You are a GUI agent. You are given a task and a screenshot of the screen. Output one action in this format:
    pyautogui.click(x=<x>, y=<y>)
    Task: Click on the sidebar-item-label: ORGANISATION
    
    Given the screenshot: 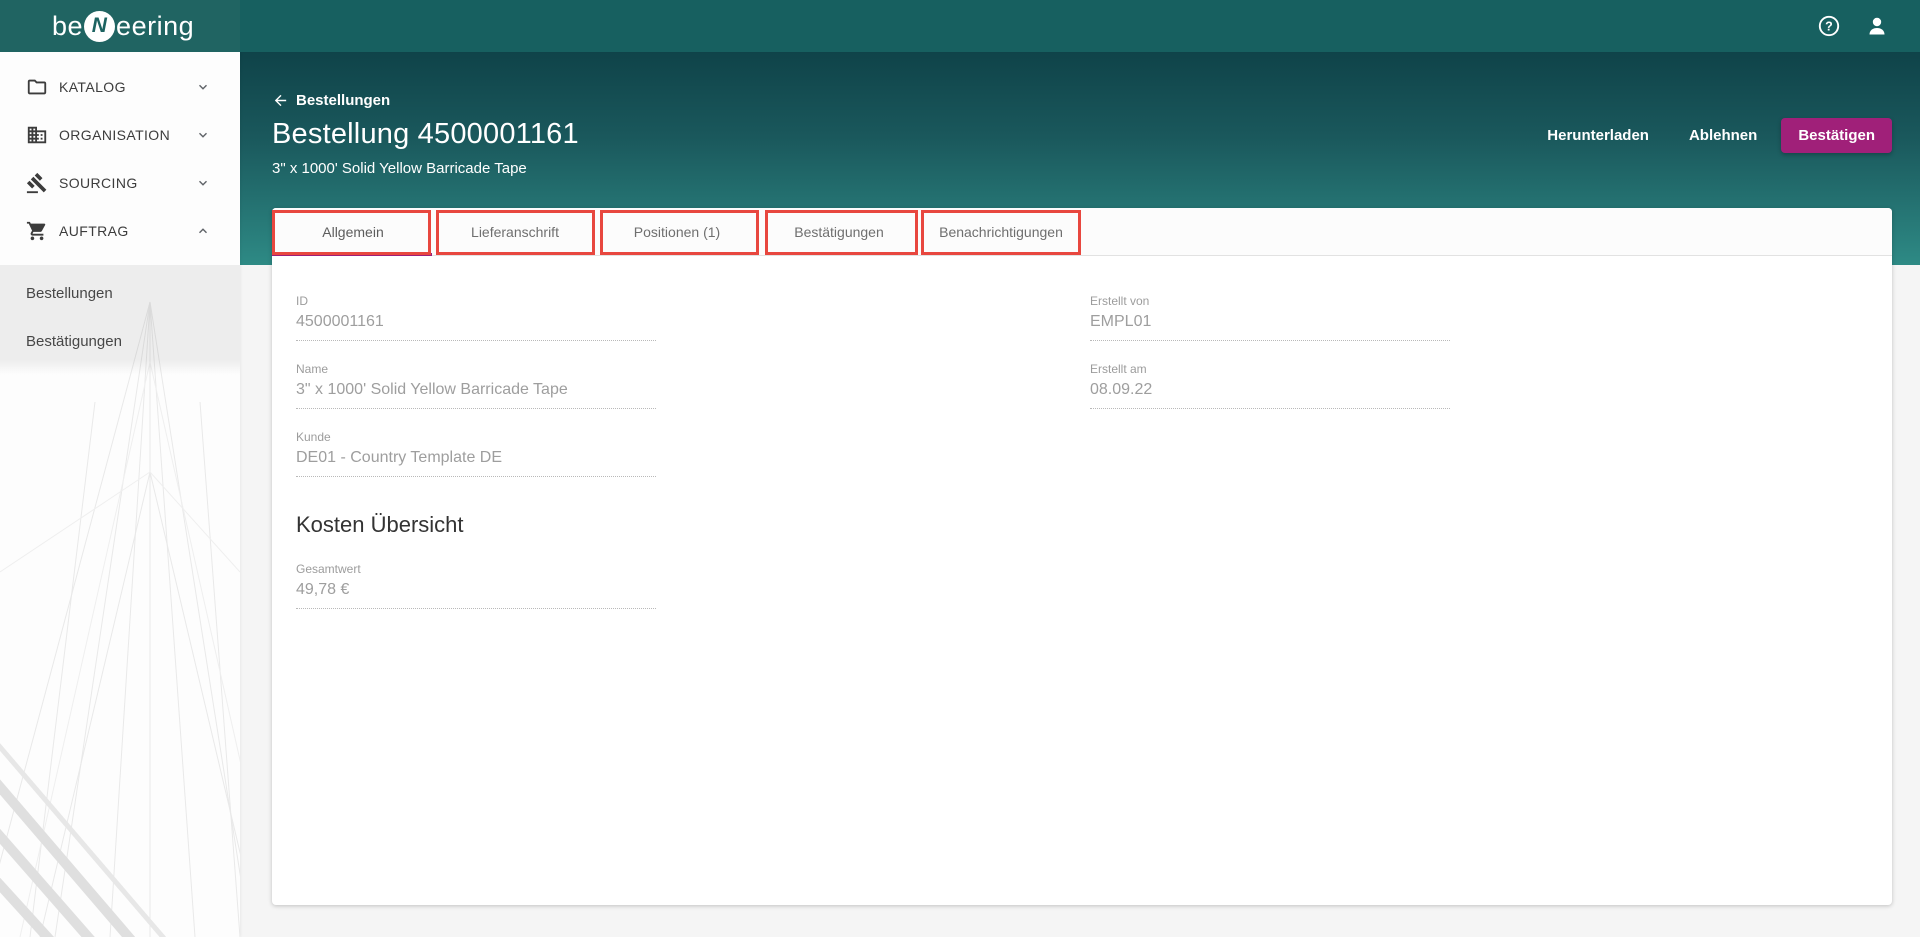 What is the action you would take?
    pyautogui.click(x=115, y=135)
    